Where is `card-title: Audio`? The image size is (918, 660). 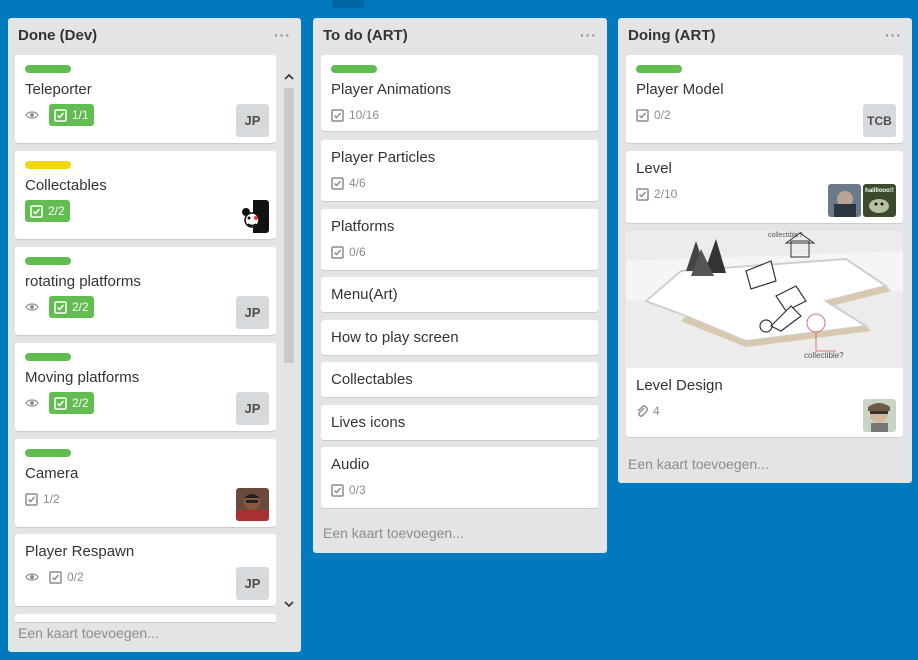 card-title: Audio is located at coordinates (350, 464).